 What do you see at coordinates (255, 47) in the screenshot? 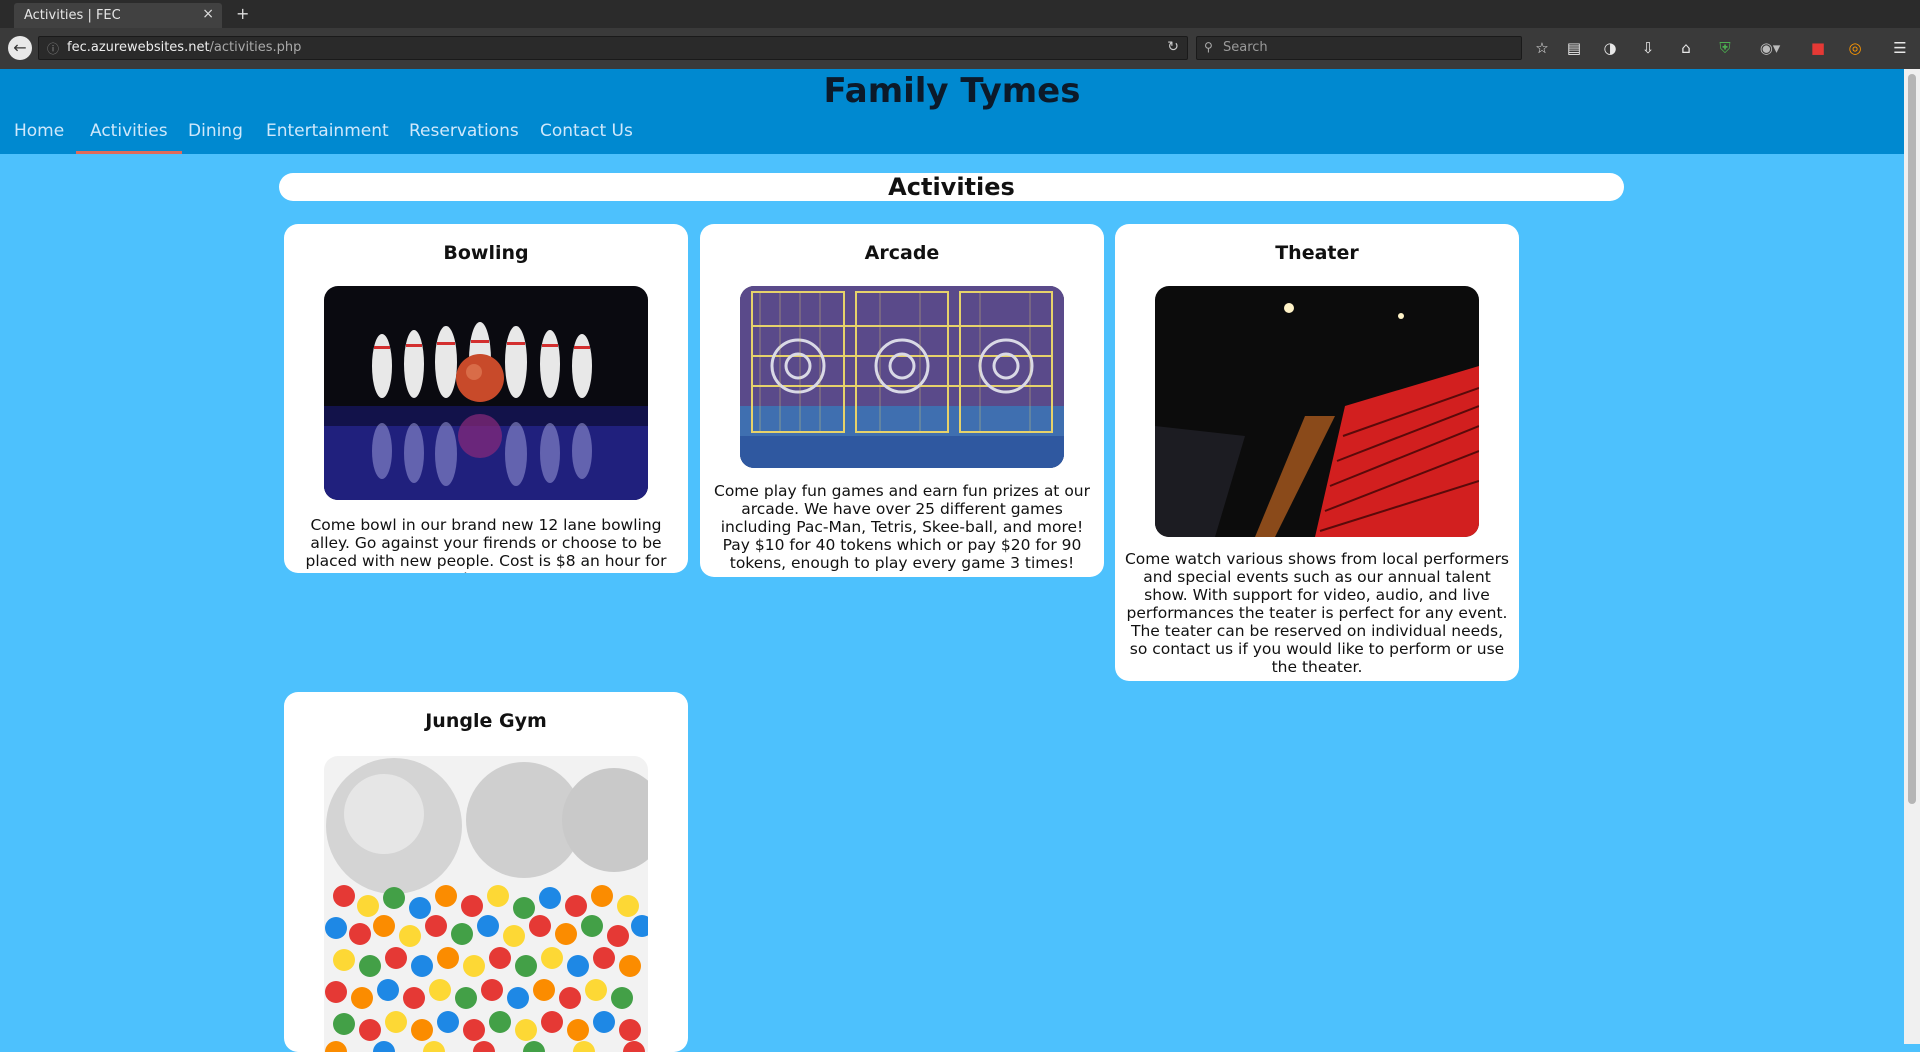
I see `url-path: /activities.php` at bounding box center [255, 47].